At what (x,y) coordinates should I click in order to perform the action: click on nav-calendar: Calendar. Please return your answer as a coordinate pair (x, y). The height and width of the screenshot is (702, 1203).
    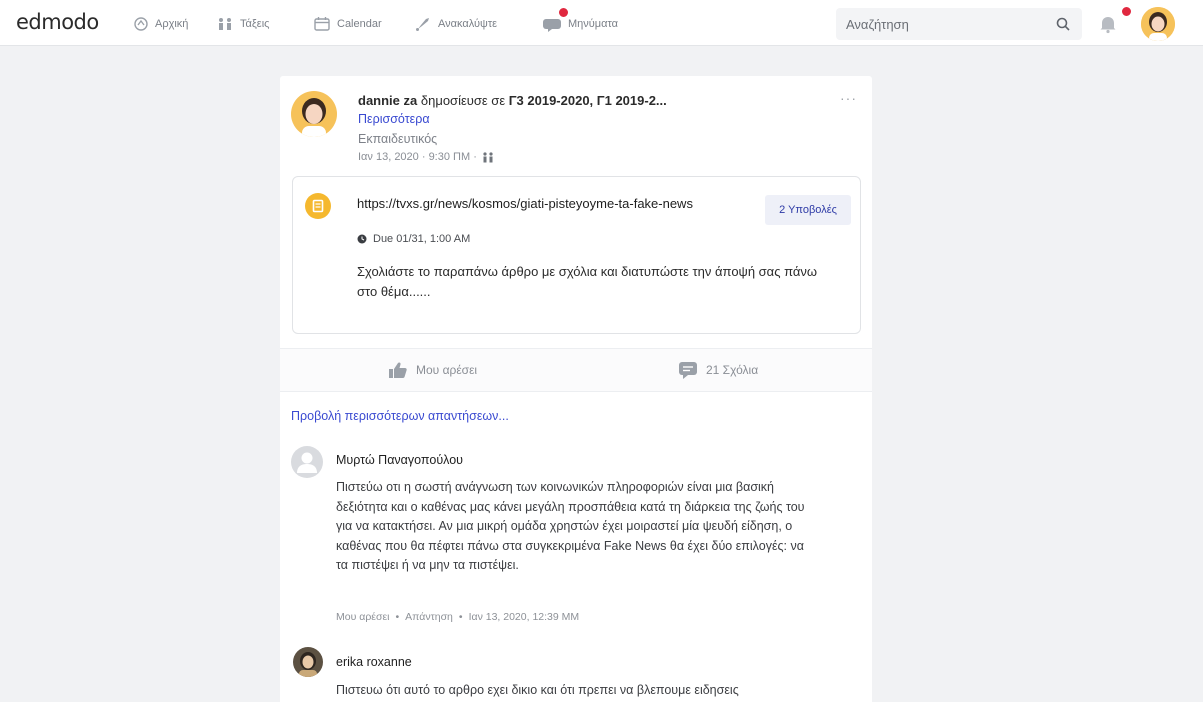
    Looking at the image, I should click on (347, 24).